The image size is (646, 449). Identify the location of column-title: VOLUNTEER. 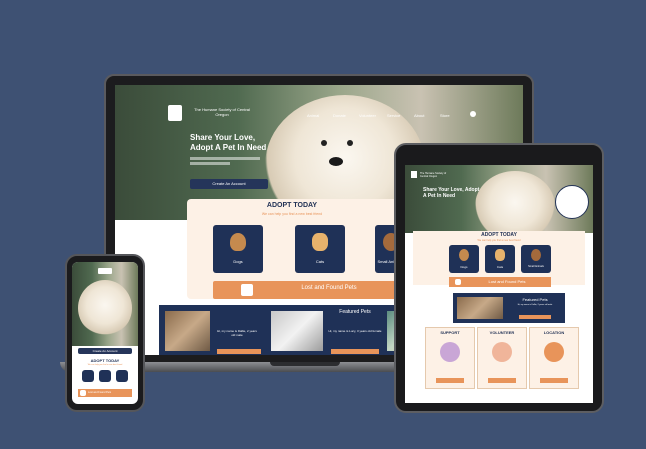
(502, 332).